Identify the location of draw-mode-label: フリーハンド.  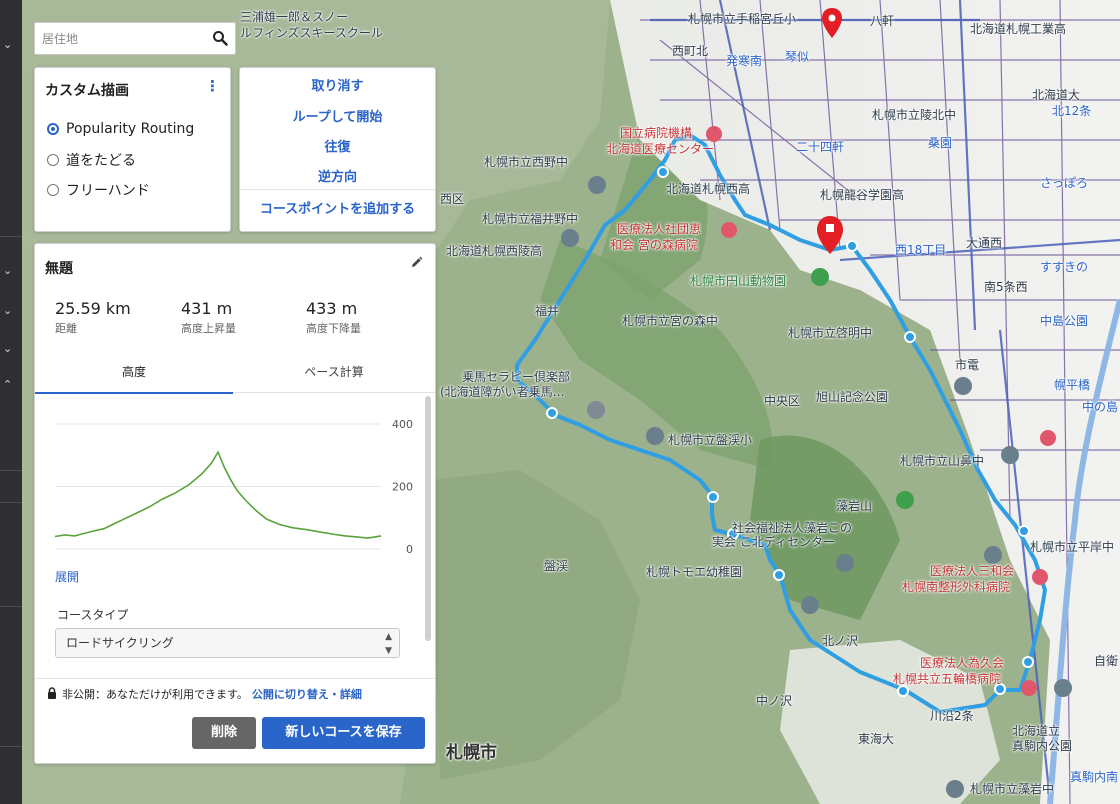
(108, 191).